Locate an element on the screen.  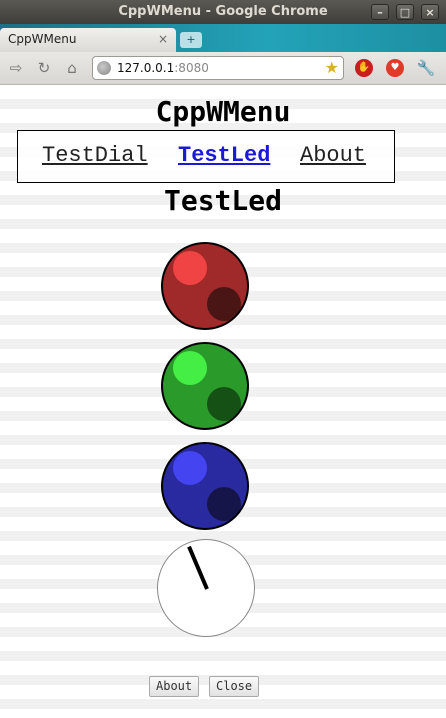
app-title: CppWMenu is located at coordinates (223, 111).